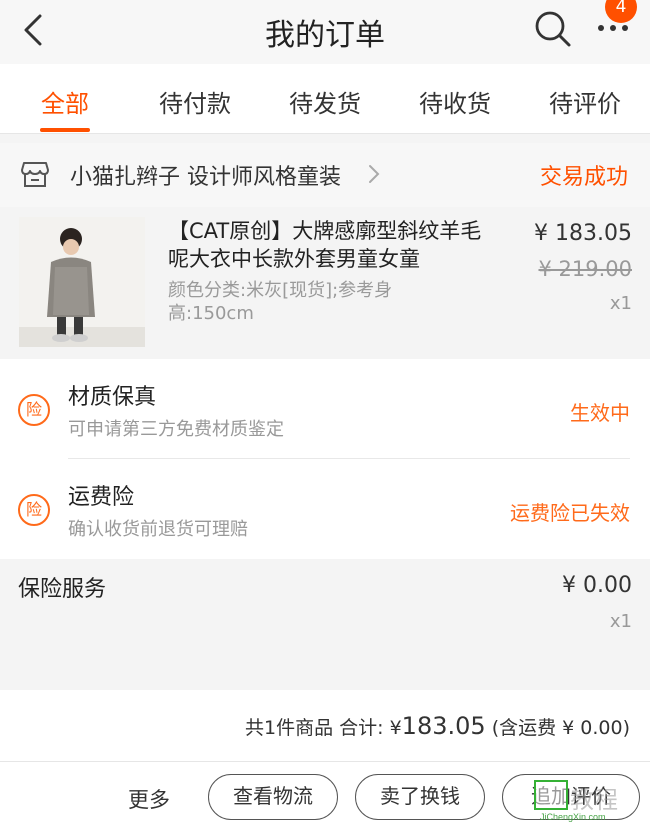  I want to click on order-tabs: 全部 待付款 待发货 待收货 待评价, so click(325, 99).